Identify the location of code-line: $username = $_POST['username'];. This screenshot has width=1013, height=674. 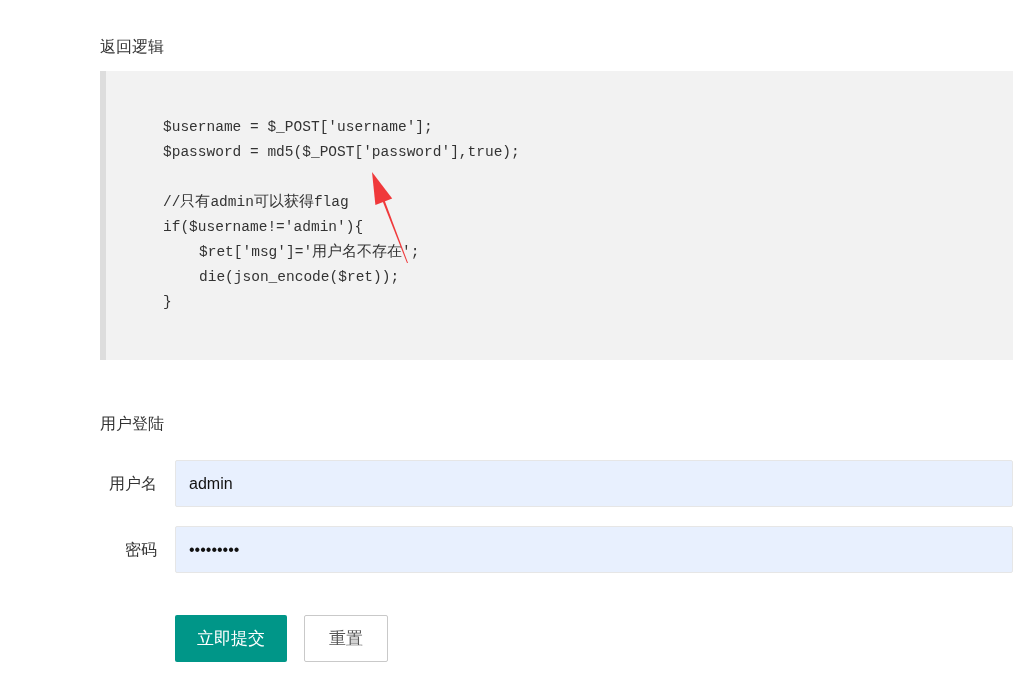
(298, 127).